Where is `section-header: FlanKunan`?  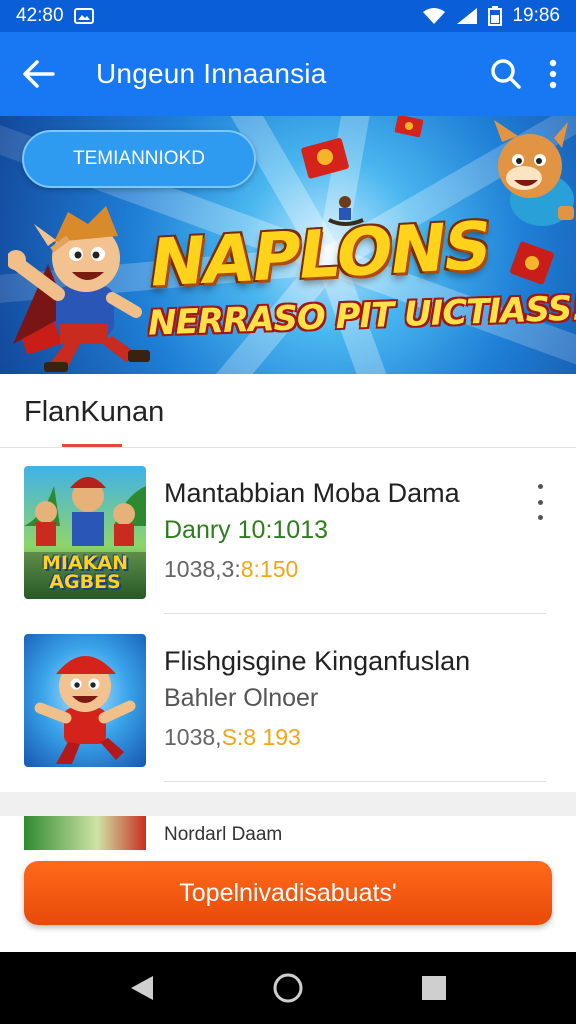
section-header: FlanKunan is located at coordinates (288, 411).